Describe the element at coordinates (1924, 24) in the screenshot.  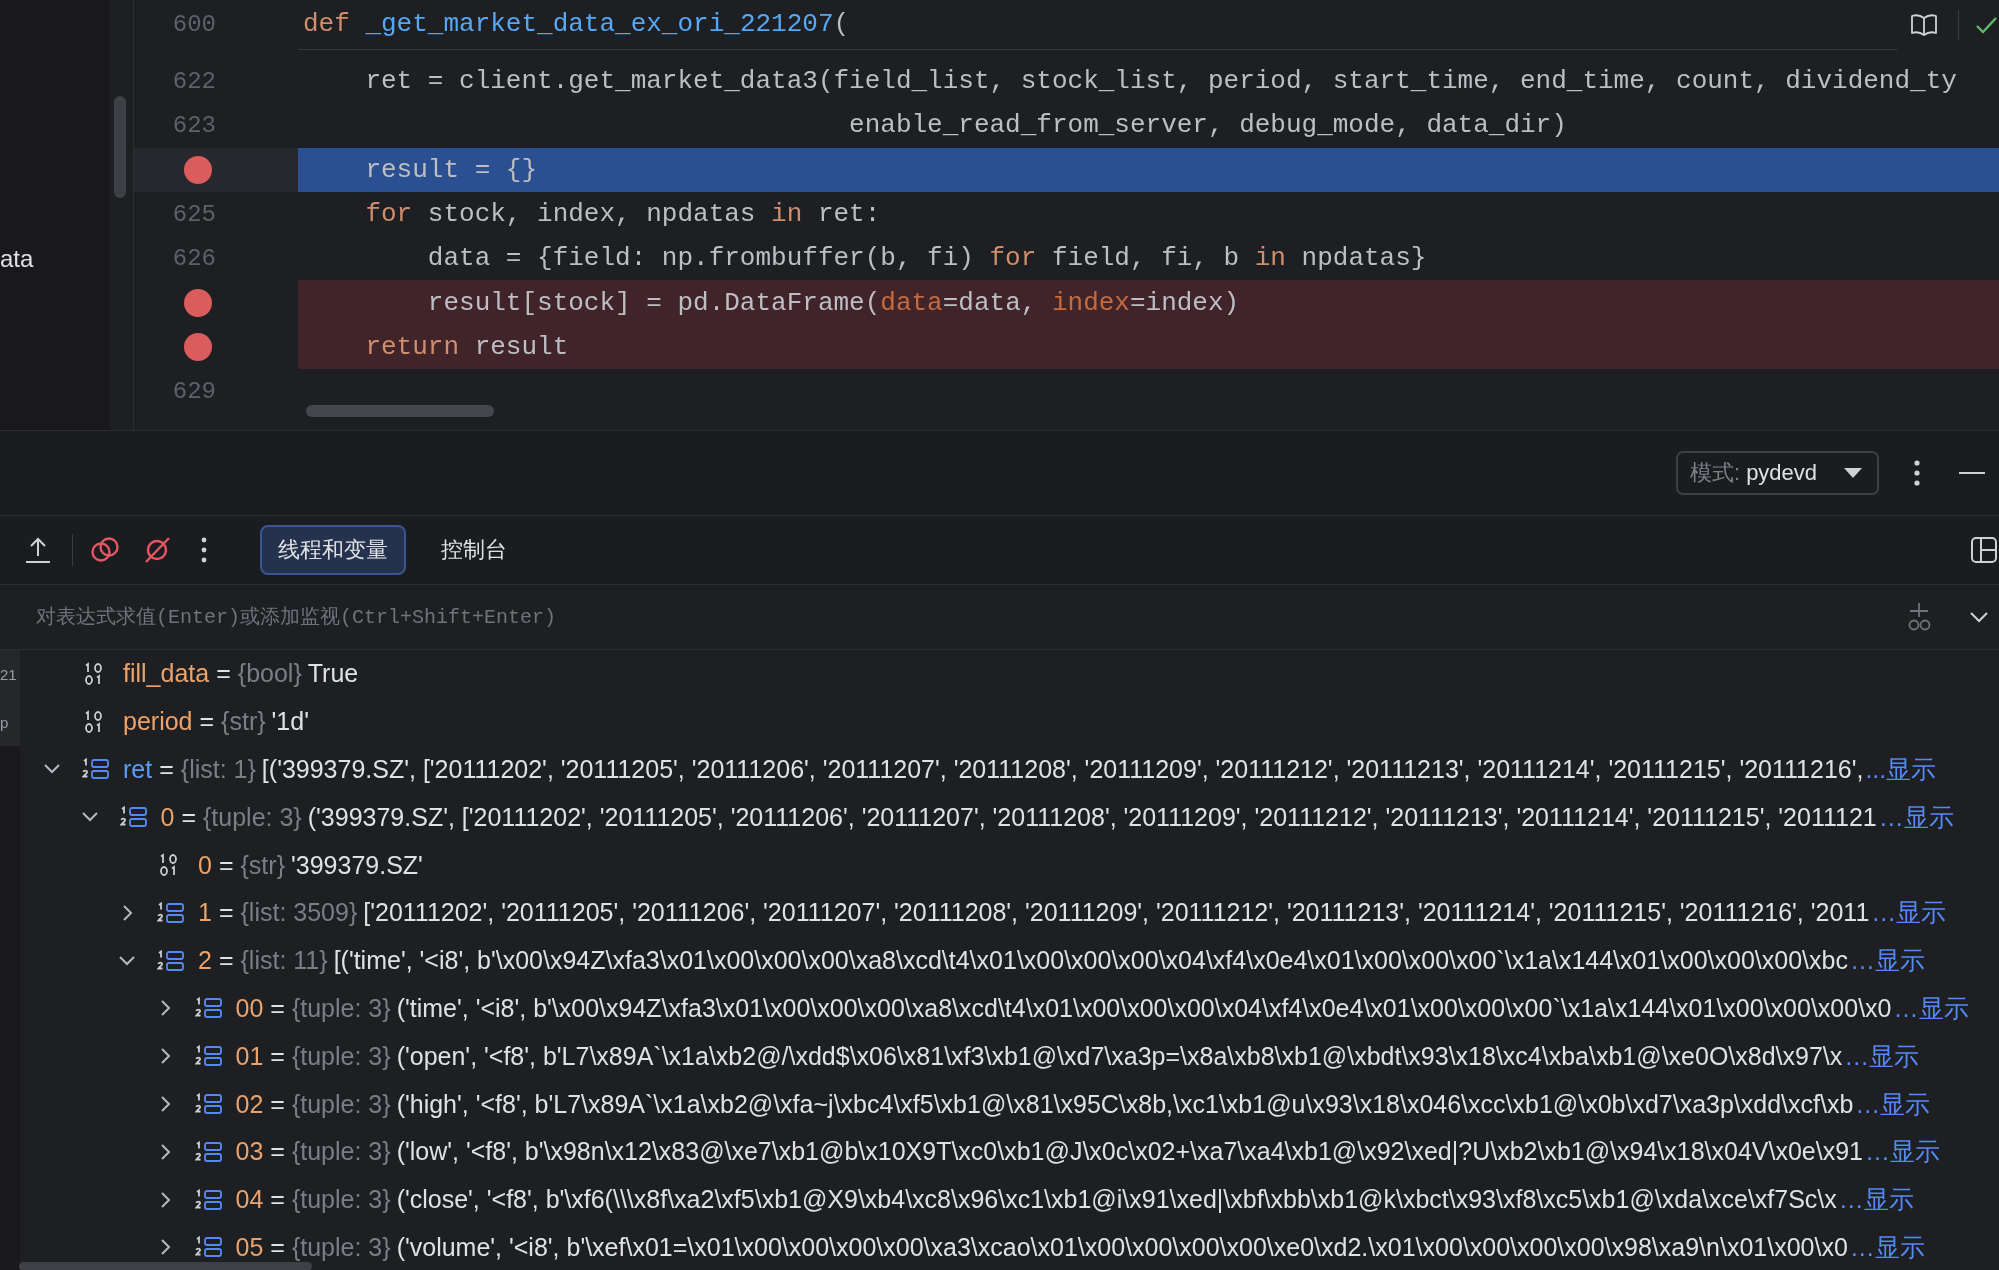
I see `book-icon` at that location.